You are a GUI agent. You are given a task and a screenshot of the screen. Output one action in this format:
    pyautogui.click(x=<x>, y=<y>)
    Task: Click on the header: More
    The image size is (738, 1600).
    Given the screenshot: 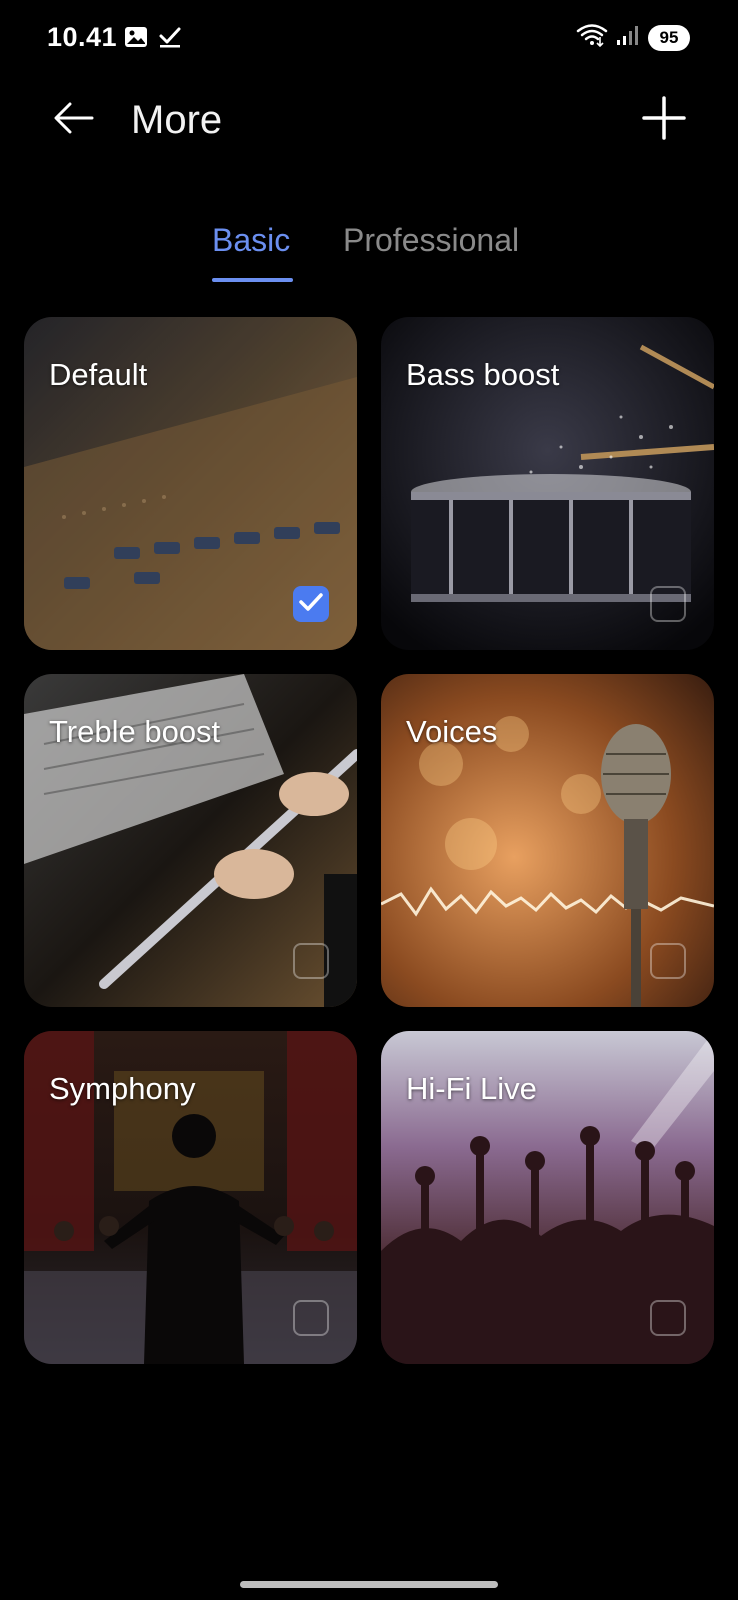 What is the action you would take?
    pyautogui.click(x=369, y=120)
    